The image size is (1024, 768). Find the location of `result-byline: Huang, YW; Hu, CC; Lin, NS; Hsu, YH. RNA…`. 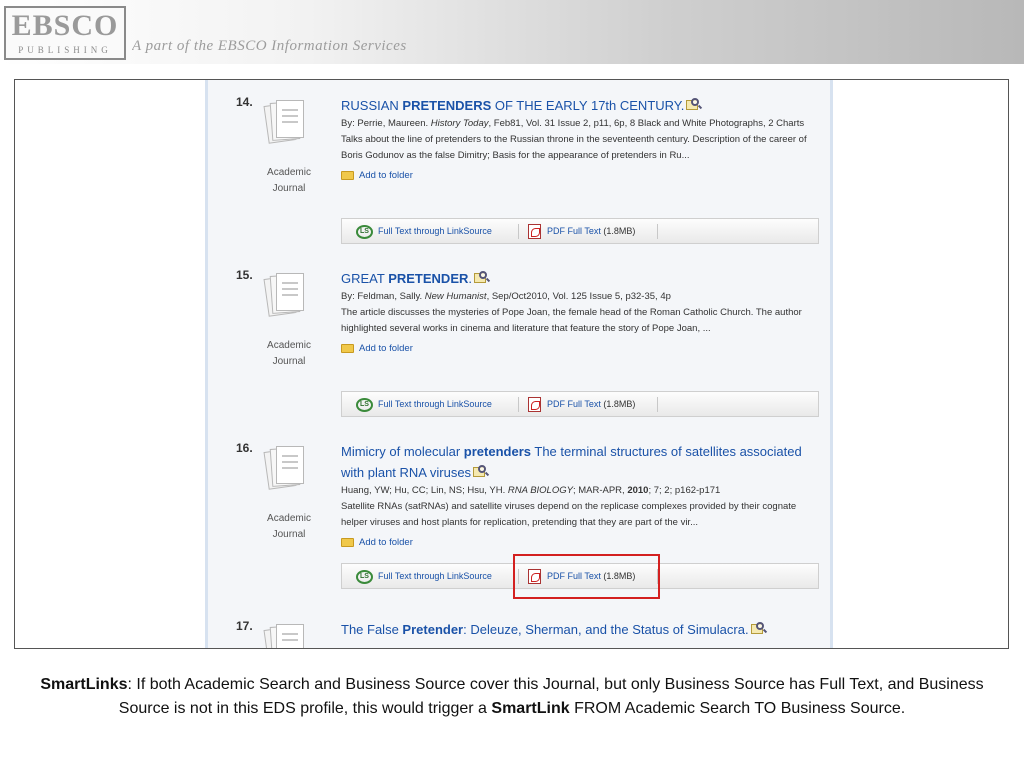

result-byline: Huang, YW; Hu, CC; Lin, NS; Hsu, YH. RNA… is located at coordinates (531, 490).